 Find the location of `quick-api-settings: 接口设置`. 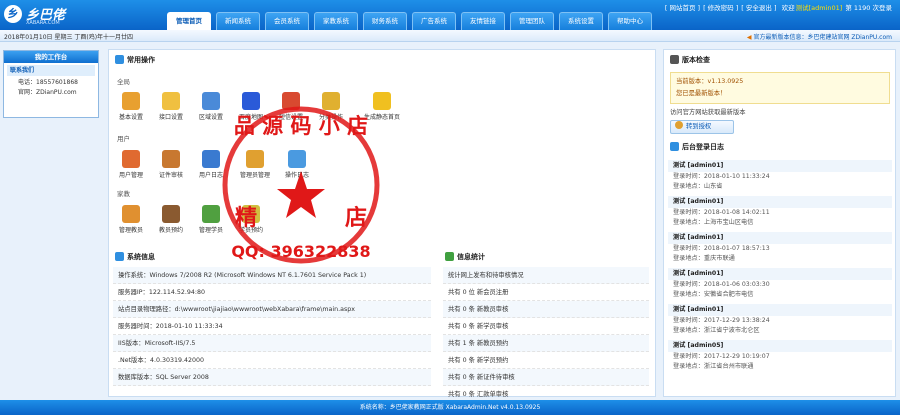

quick-api-settings: 接口设置 is located at coordinates (171, 106).